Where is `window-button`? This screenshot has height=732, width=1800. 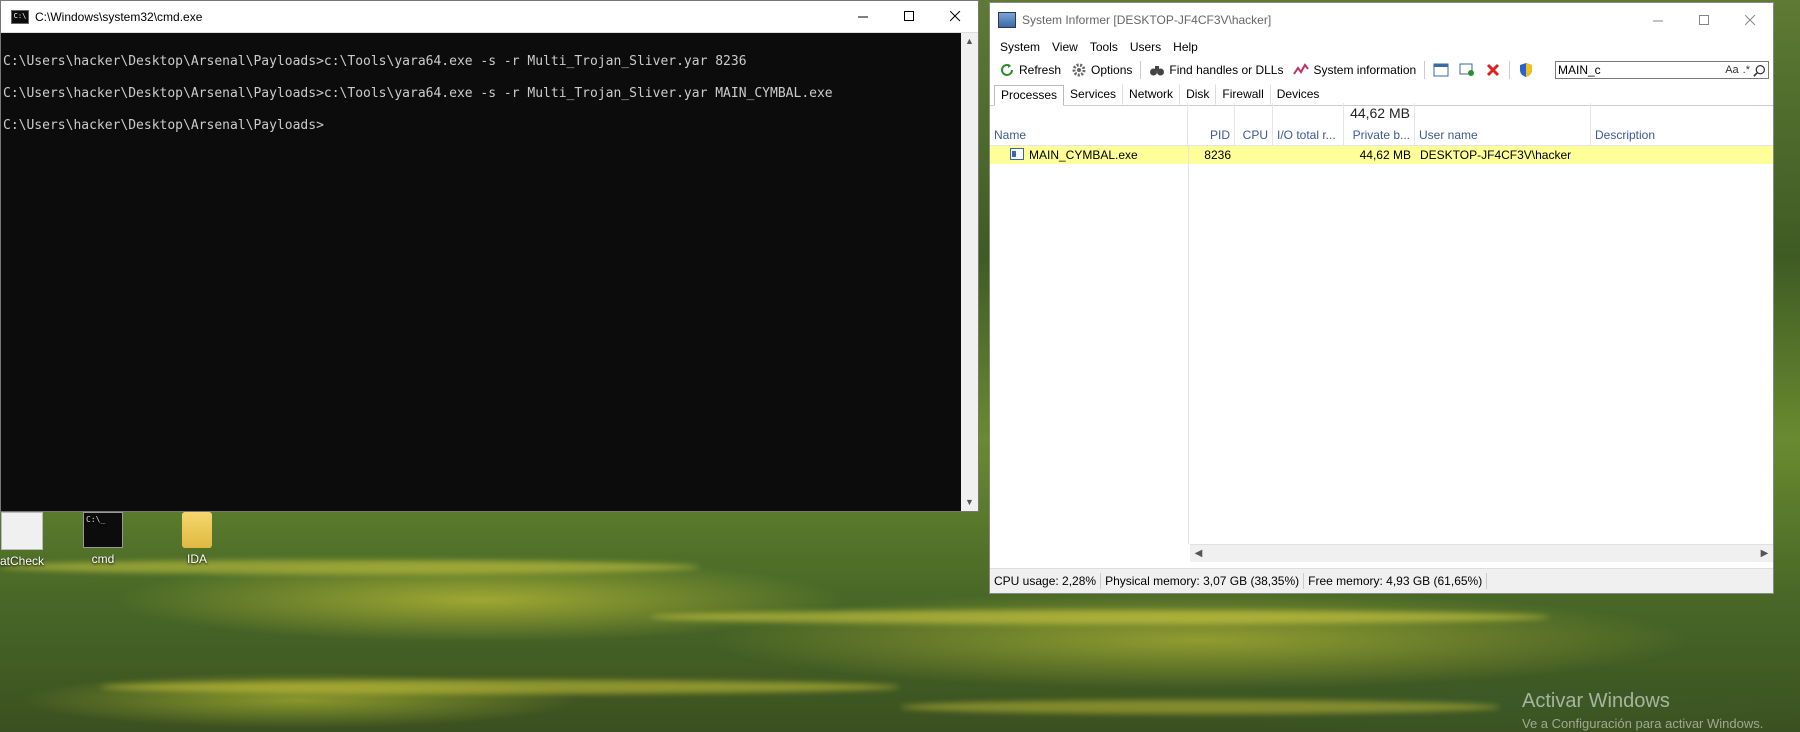
window-button is located at coordinates (1441, 70).